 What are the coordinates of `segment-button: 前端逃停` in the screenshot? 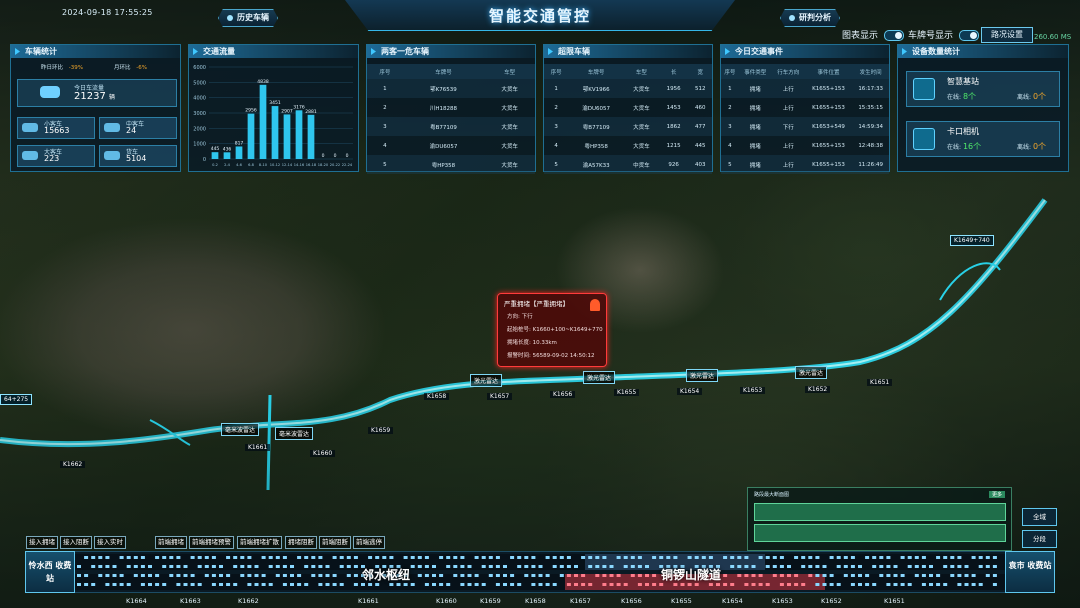 It's located at (369, 542).